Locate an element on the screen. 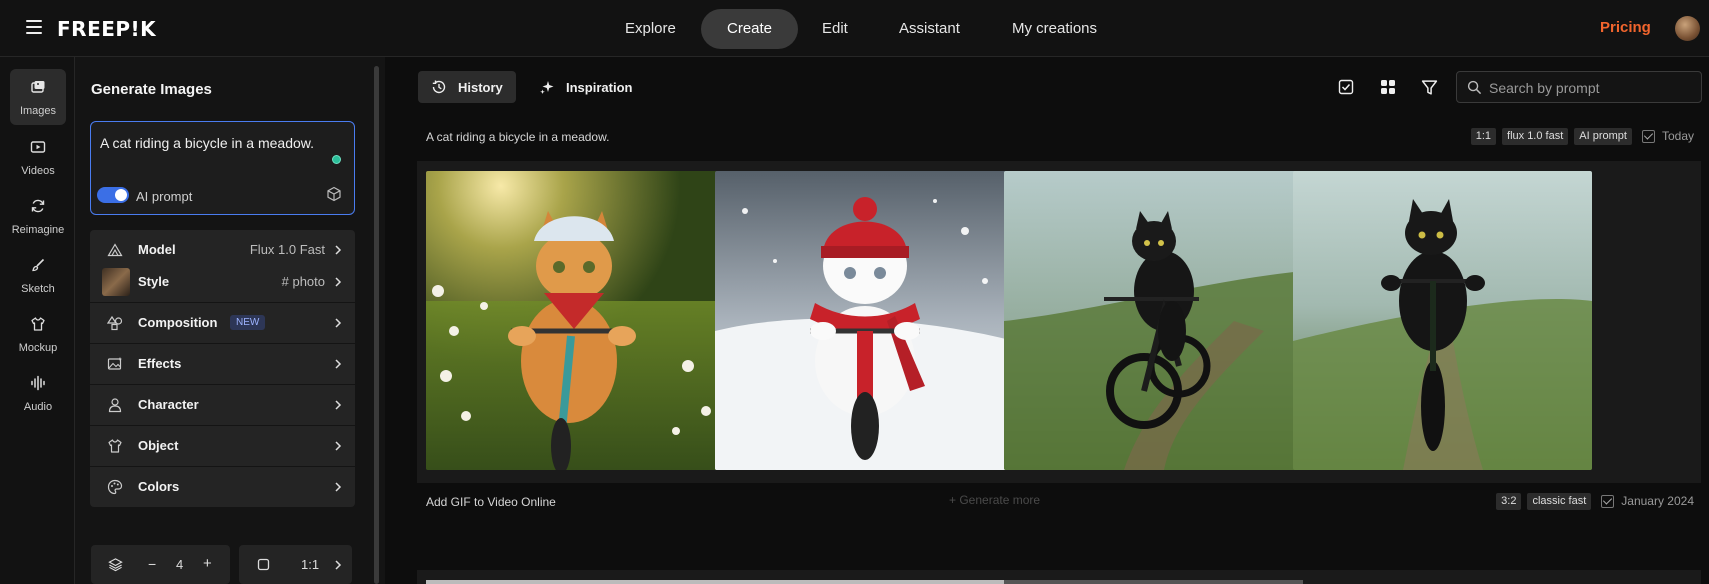  rail-item-images: Images is located at coordinates (38, 97).